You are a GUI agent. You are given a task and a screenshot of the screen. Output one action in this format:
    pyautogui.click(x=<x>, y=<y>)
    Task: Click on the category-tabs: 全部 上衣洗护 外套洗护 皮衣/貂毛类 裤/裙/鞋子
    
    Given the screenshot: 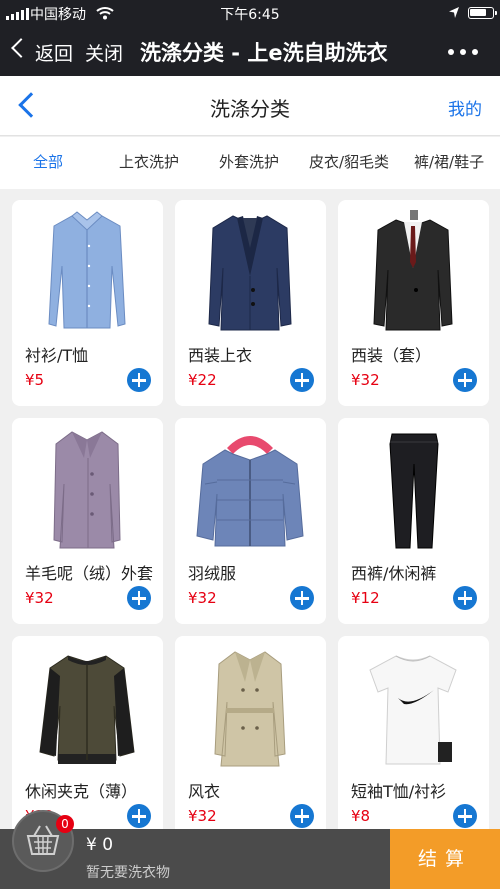 What is the action you would take?
    pyautogui.click(x=250, y=163)
    